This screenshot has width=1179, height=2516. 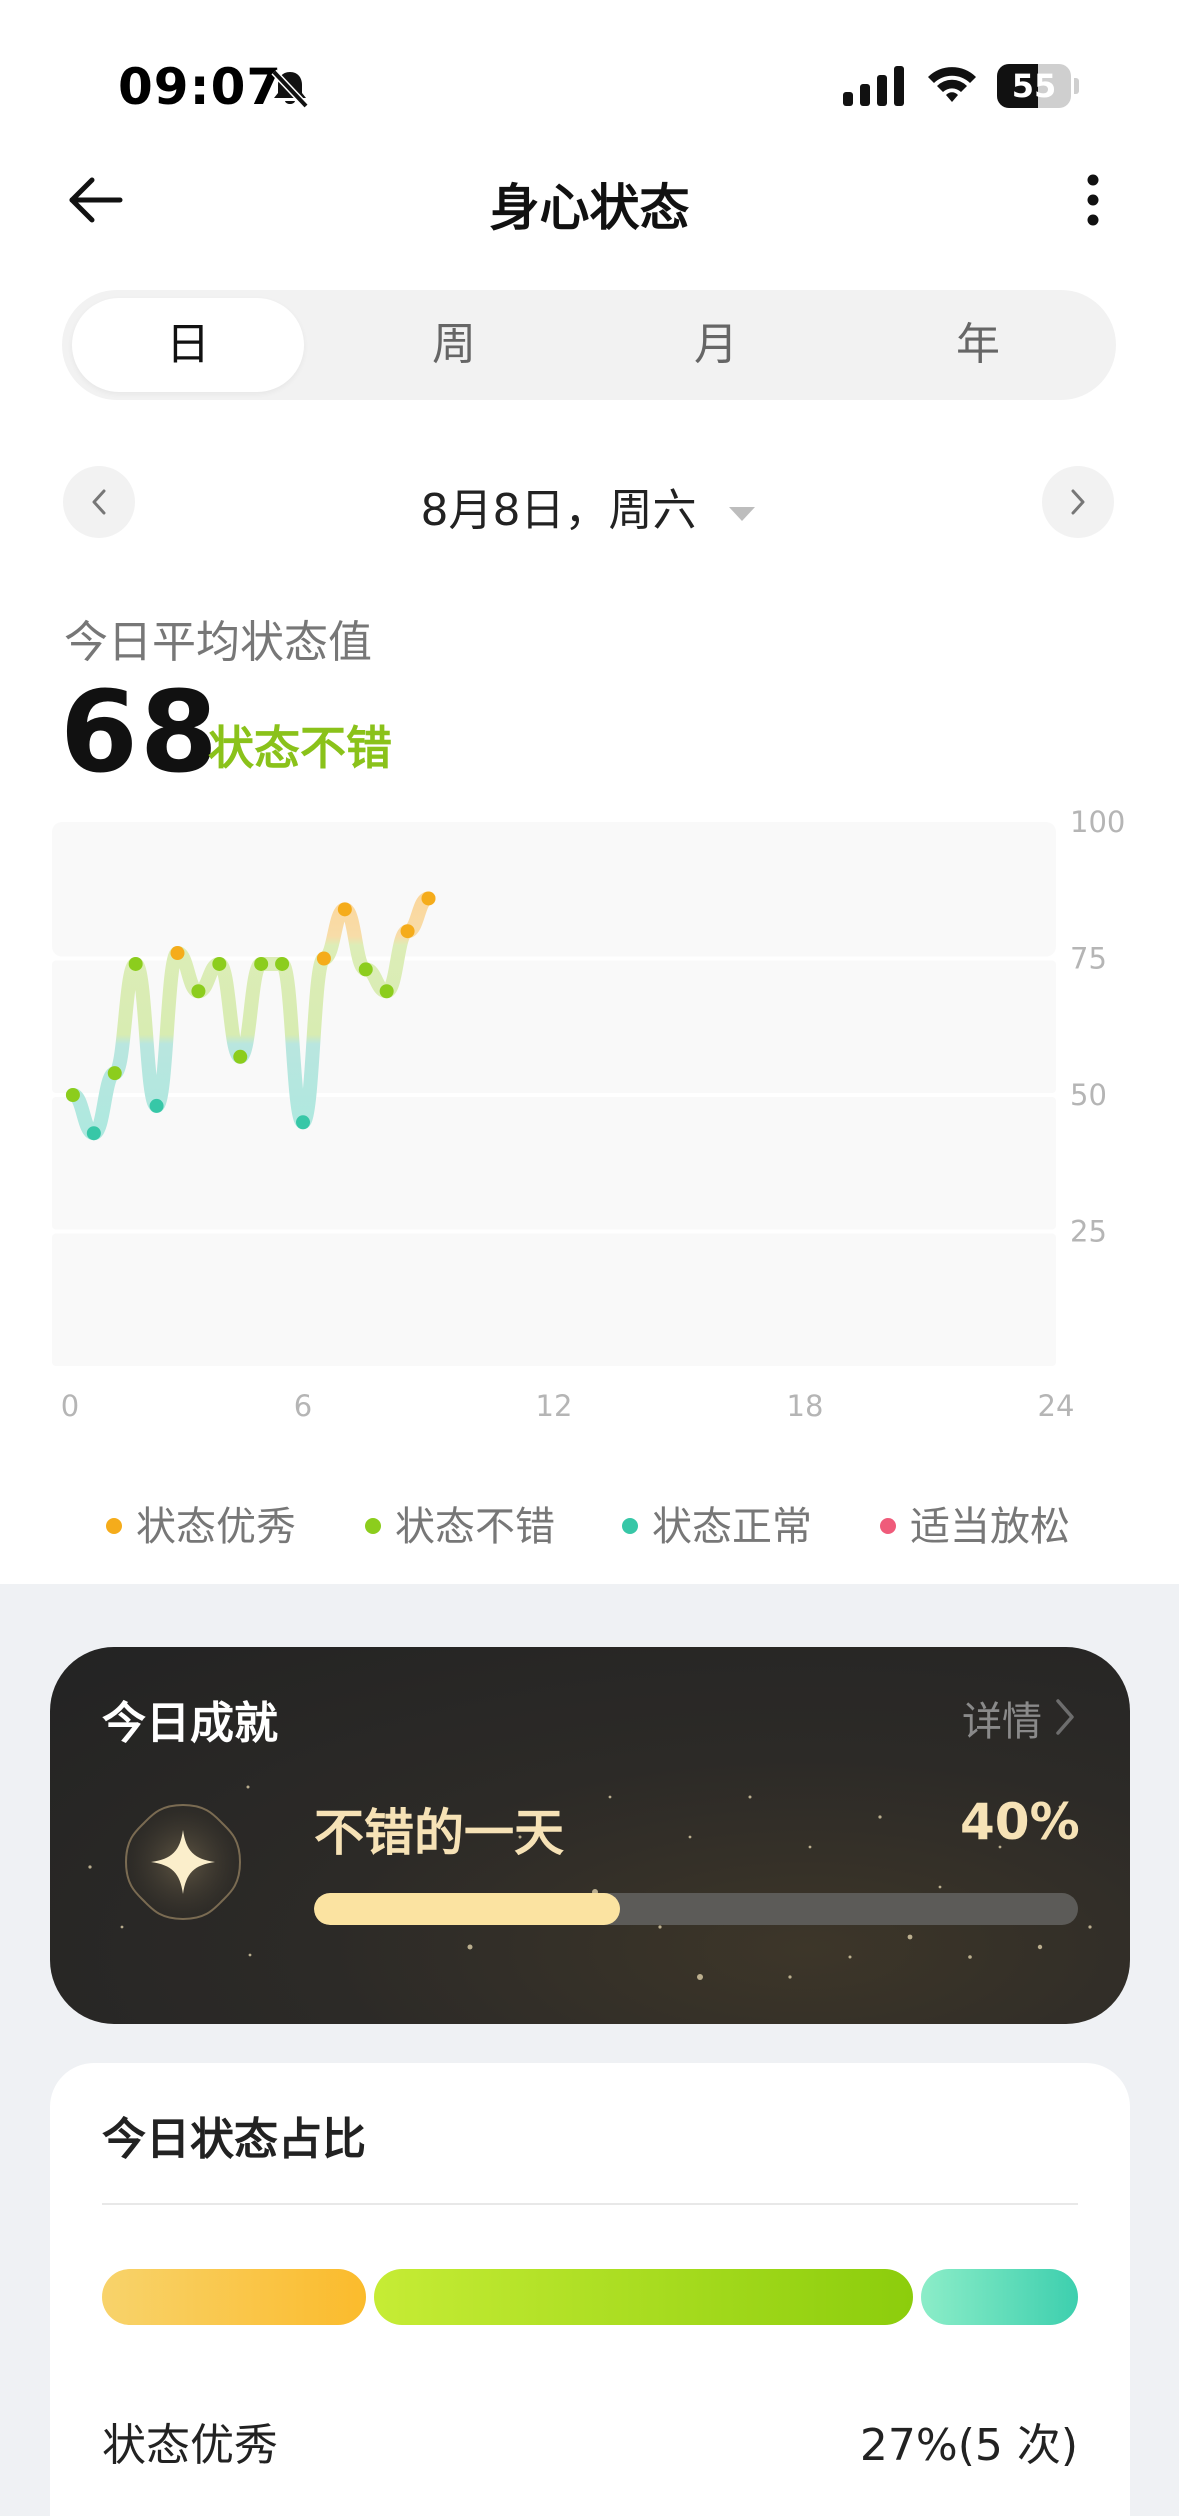 I want to click on status-bar: 09:07 55, so click(x=589, y=85).